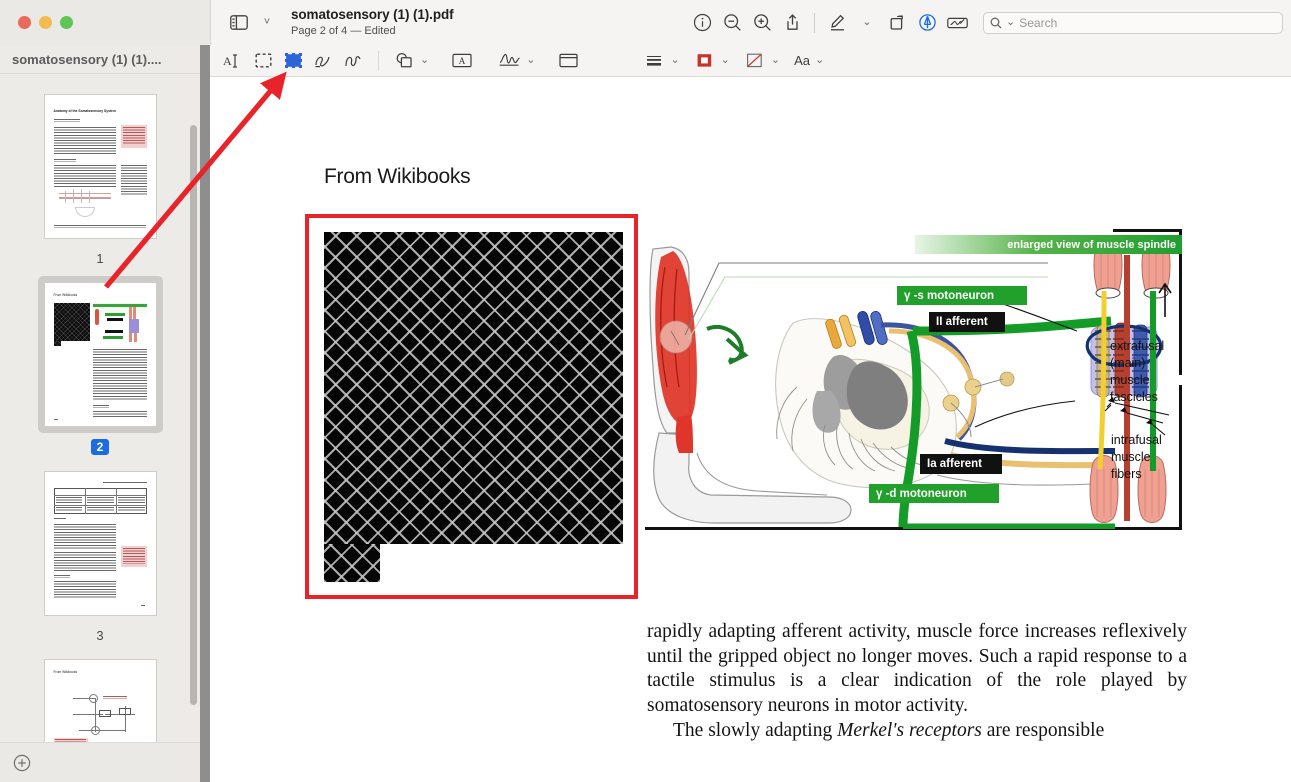 The width and height of the screenshot is (1291, 782). I want to click on filled-blue-square-icon, so click(293, 60).